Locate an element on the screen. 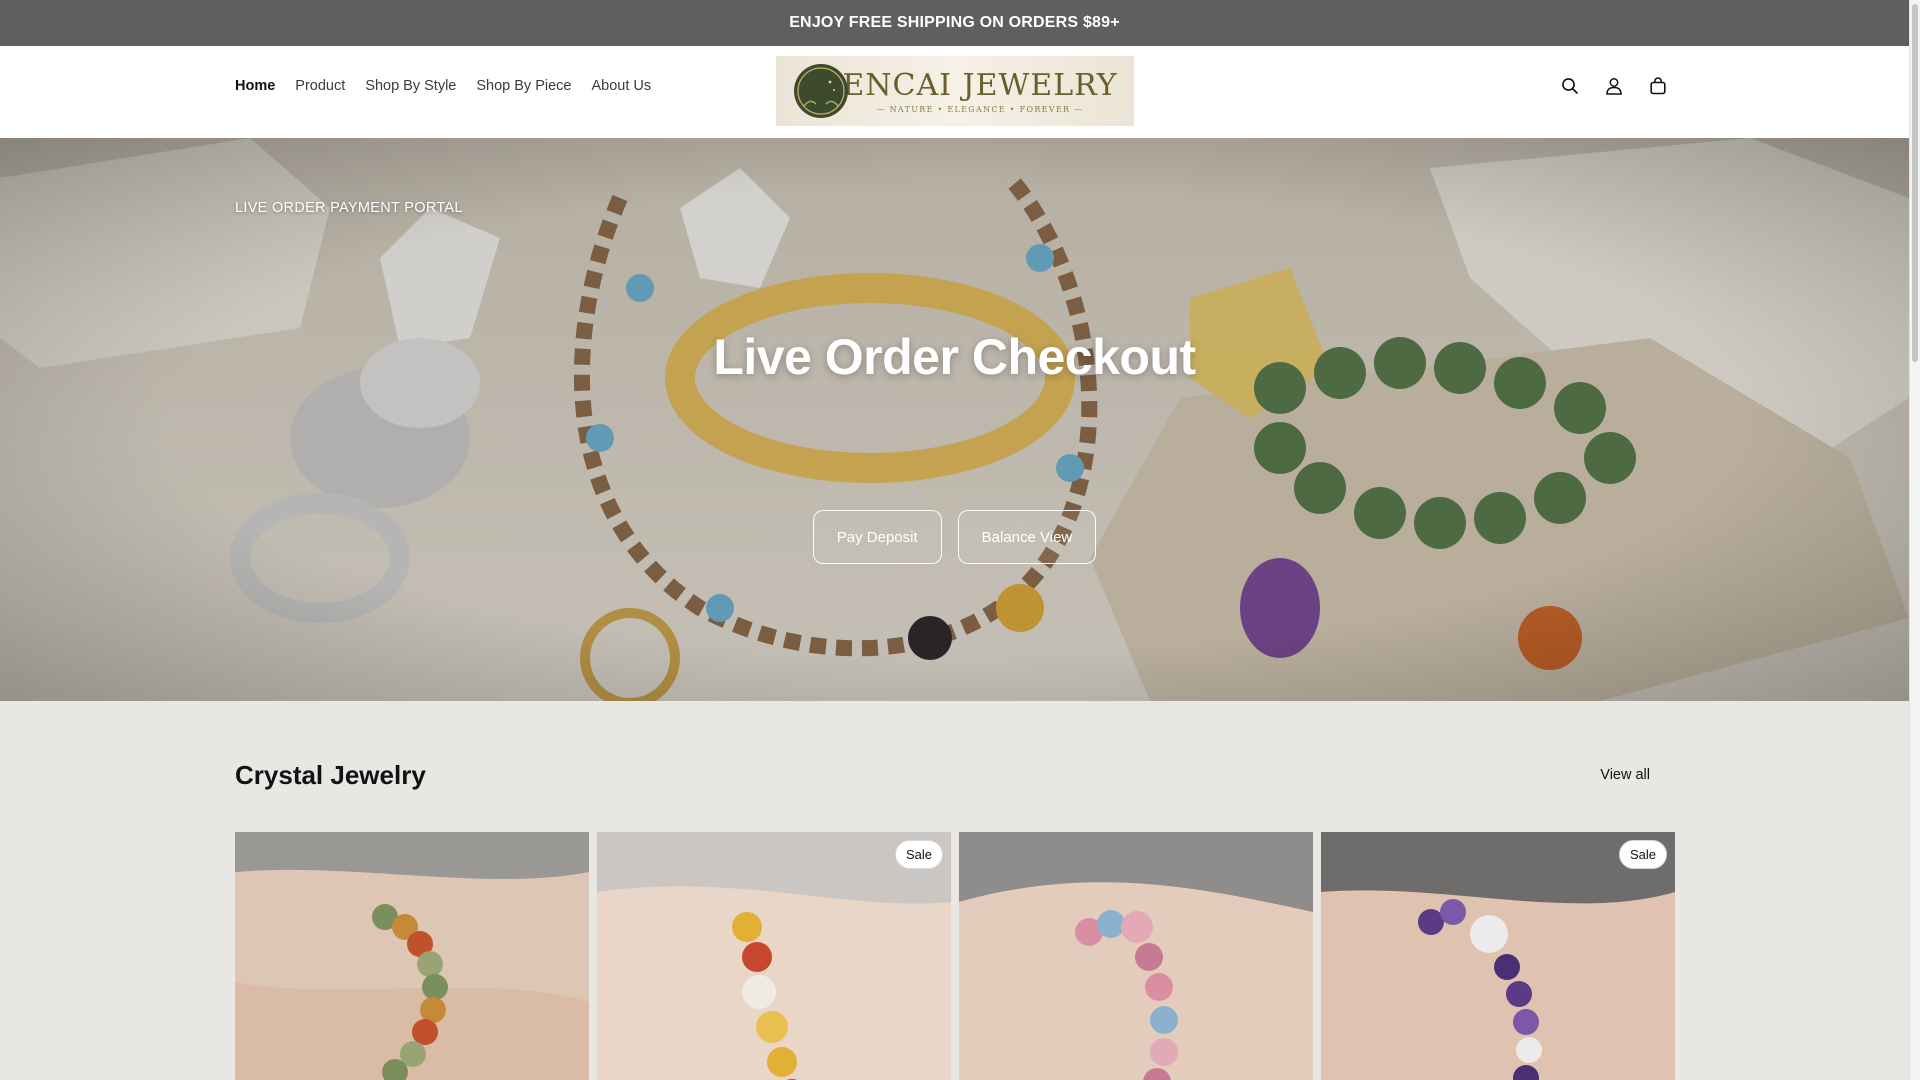 The image size is (1920, 1080). header-spacer is located at coordinates (954, 132).